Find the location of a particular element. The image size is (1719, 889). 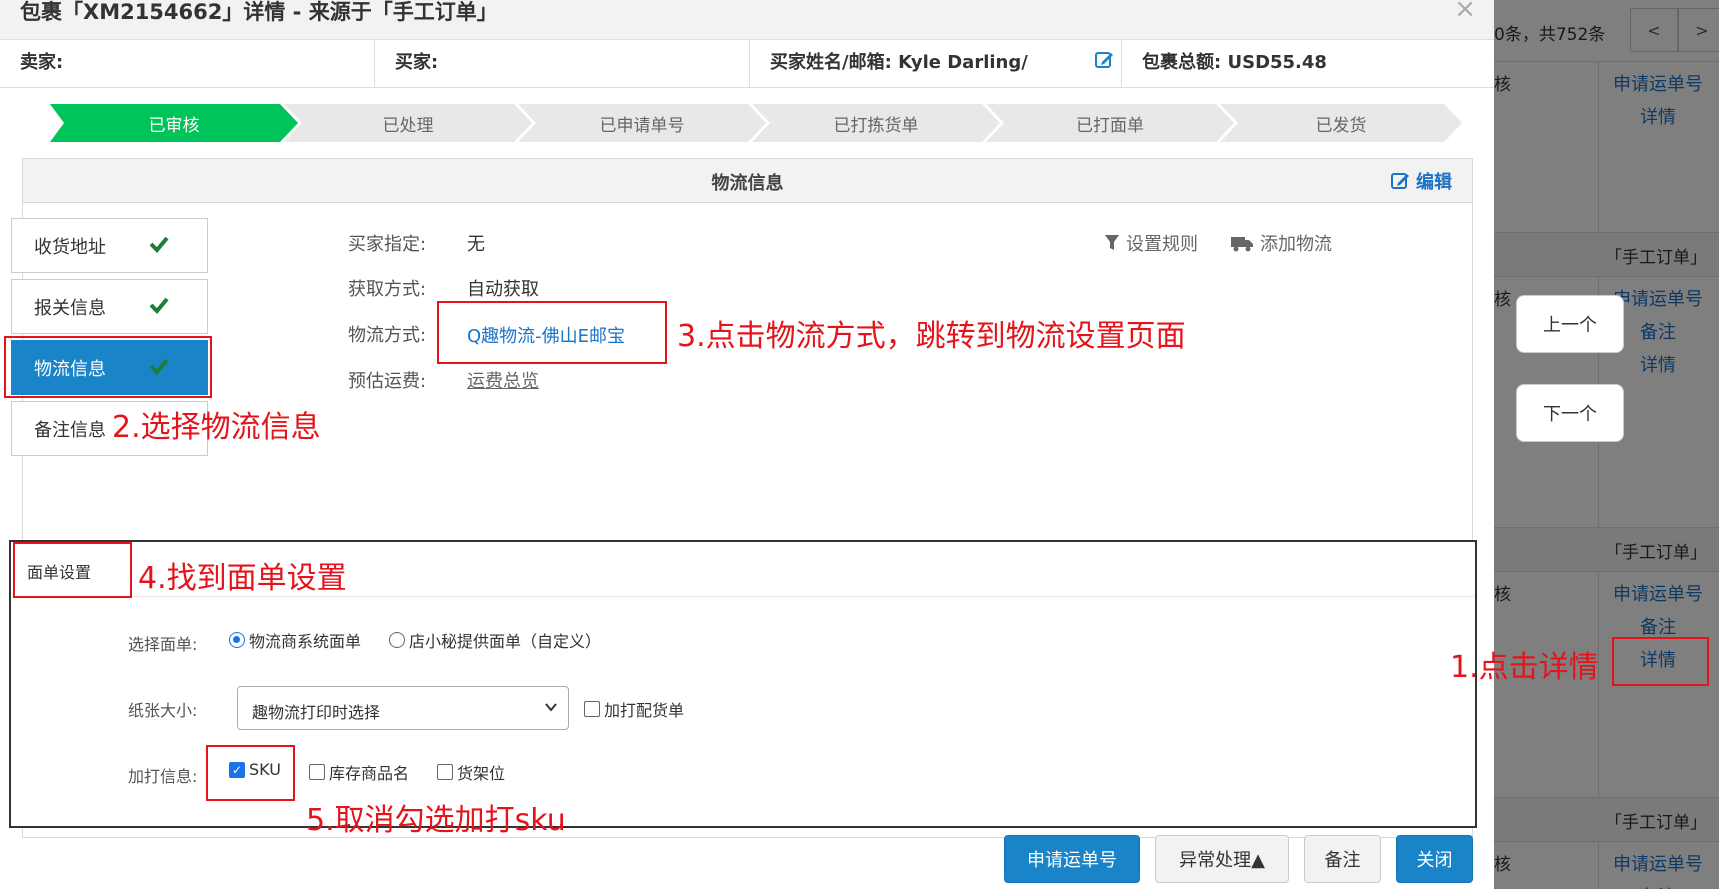

extra-info-label: 加打信息: is located at coordinates (163, 776).